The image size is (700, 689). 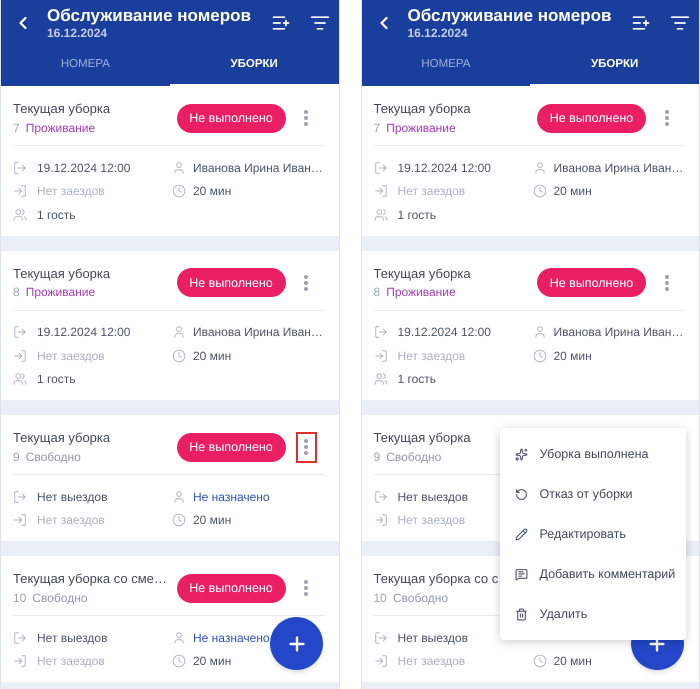 I want to click on menu-item: Удалить, so click(x=593, y=614).